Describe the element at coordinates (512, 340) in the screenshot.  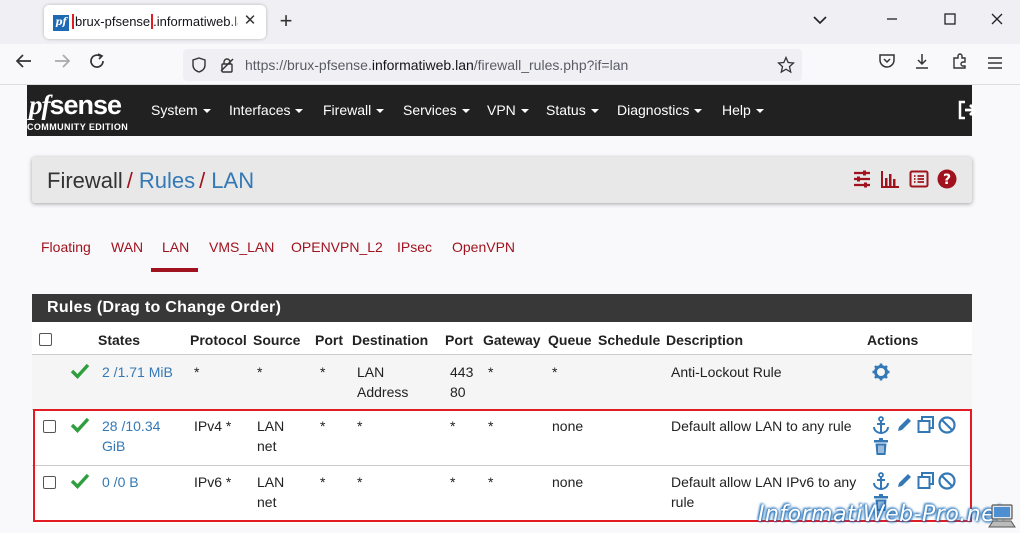
I see `col-gateway: Gateway` at that location.